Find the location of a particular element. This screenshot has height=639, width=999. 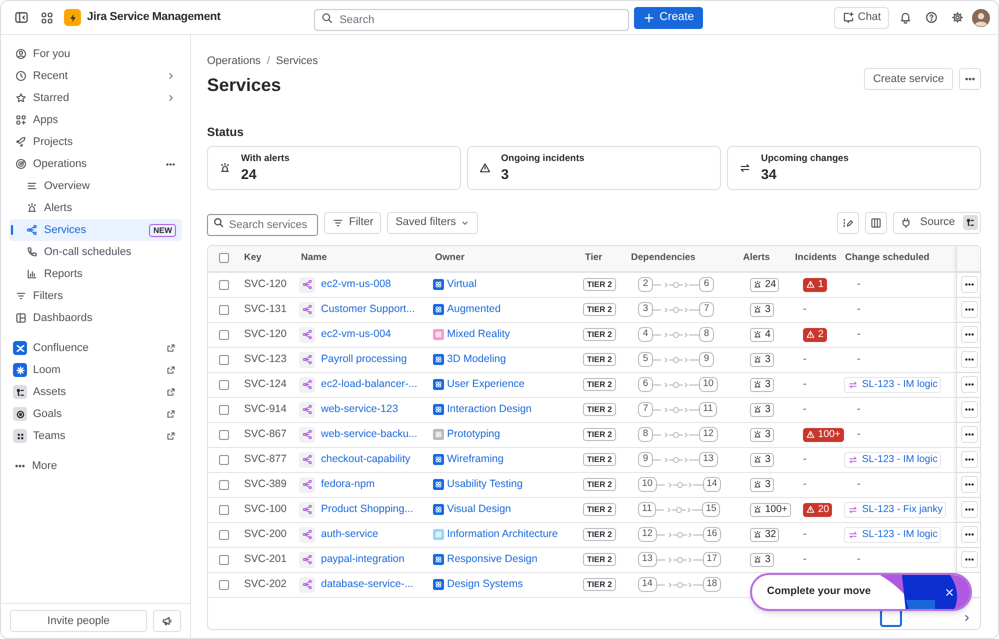

owner-link: Virtual is located at coordinates (462, 284).